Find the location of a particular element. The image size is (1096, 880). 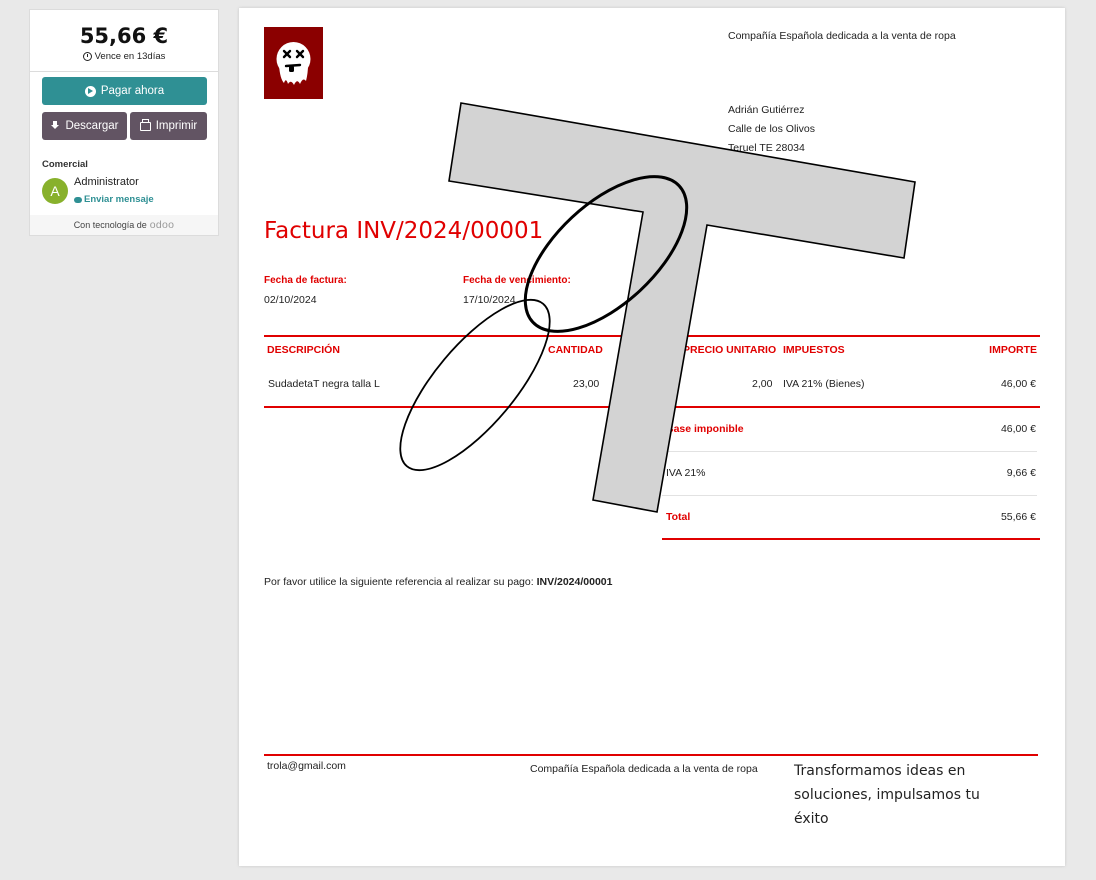

arrow-circle-right-icon is located at coordinates (90, 91).